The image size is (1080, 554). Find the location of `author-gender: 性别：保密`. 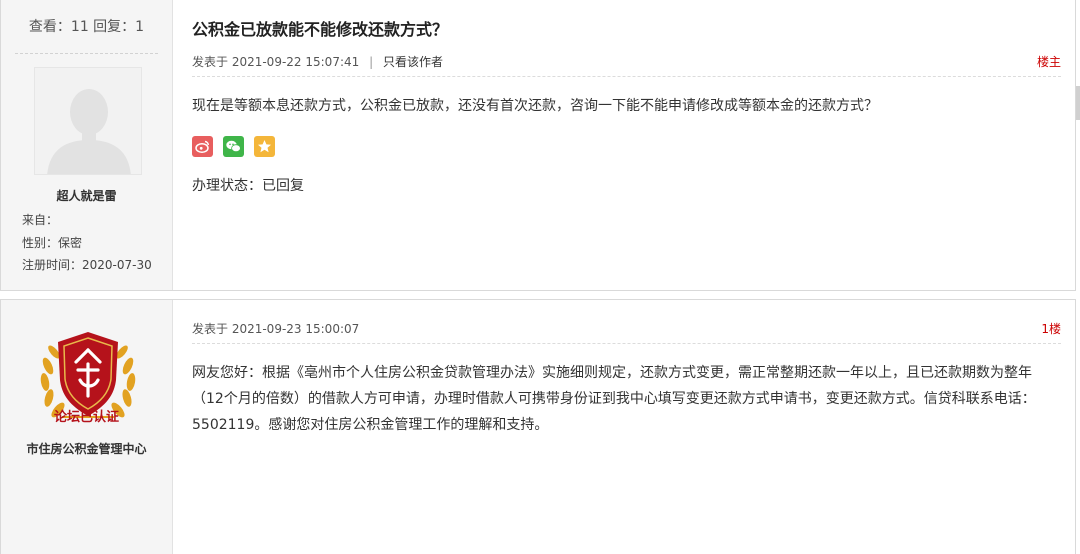

author-gender: 性别：保密 is located at coordinates (52, 243).